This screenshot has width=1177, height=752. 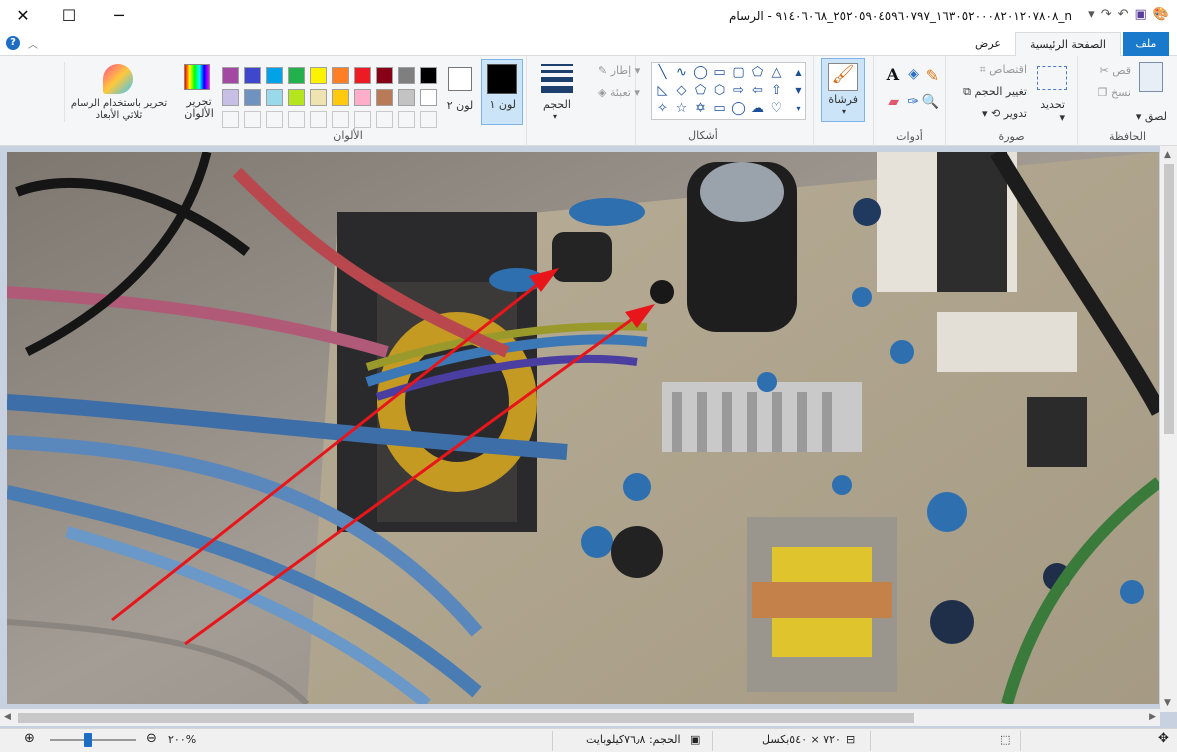 I want to click on collapse-ribbon-icon: ︿, so click(x=33, y=43).